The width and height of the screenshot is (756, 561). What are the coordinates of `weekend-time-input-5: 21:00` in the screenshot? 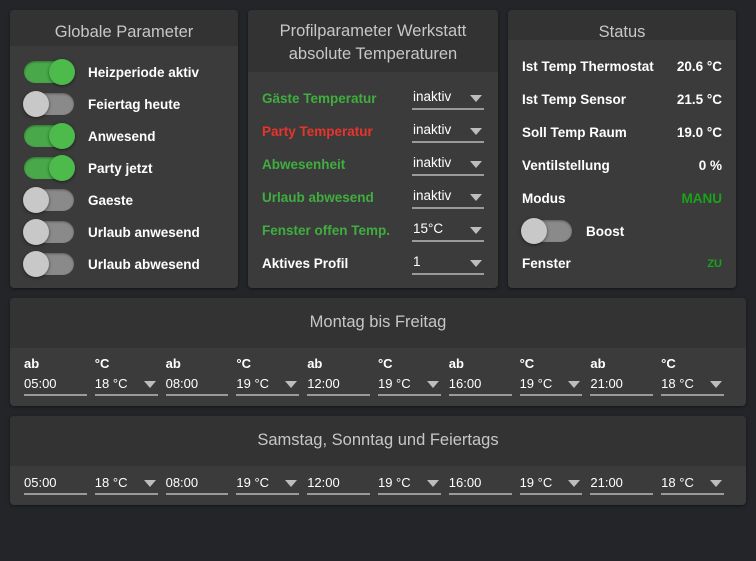 It's located at (622, 484).